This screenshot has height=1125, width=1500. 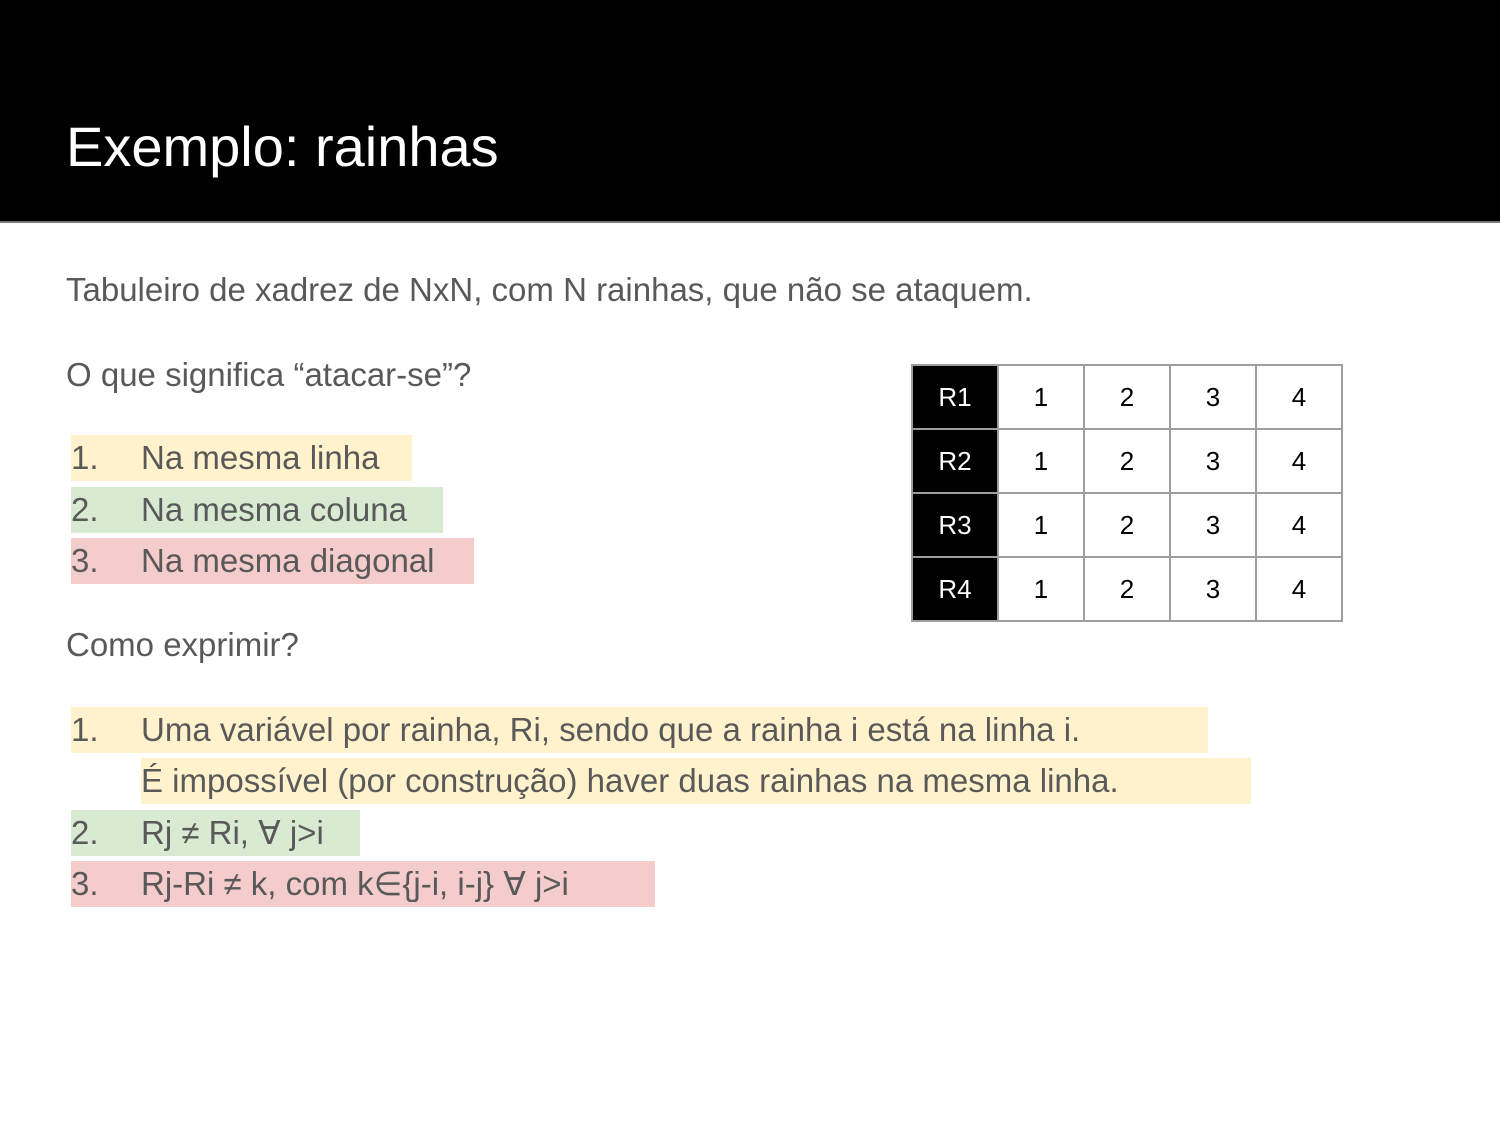 I want to click on list-item-text: Na mesma diagonal, so click(x=288, y=560).